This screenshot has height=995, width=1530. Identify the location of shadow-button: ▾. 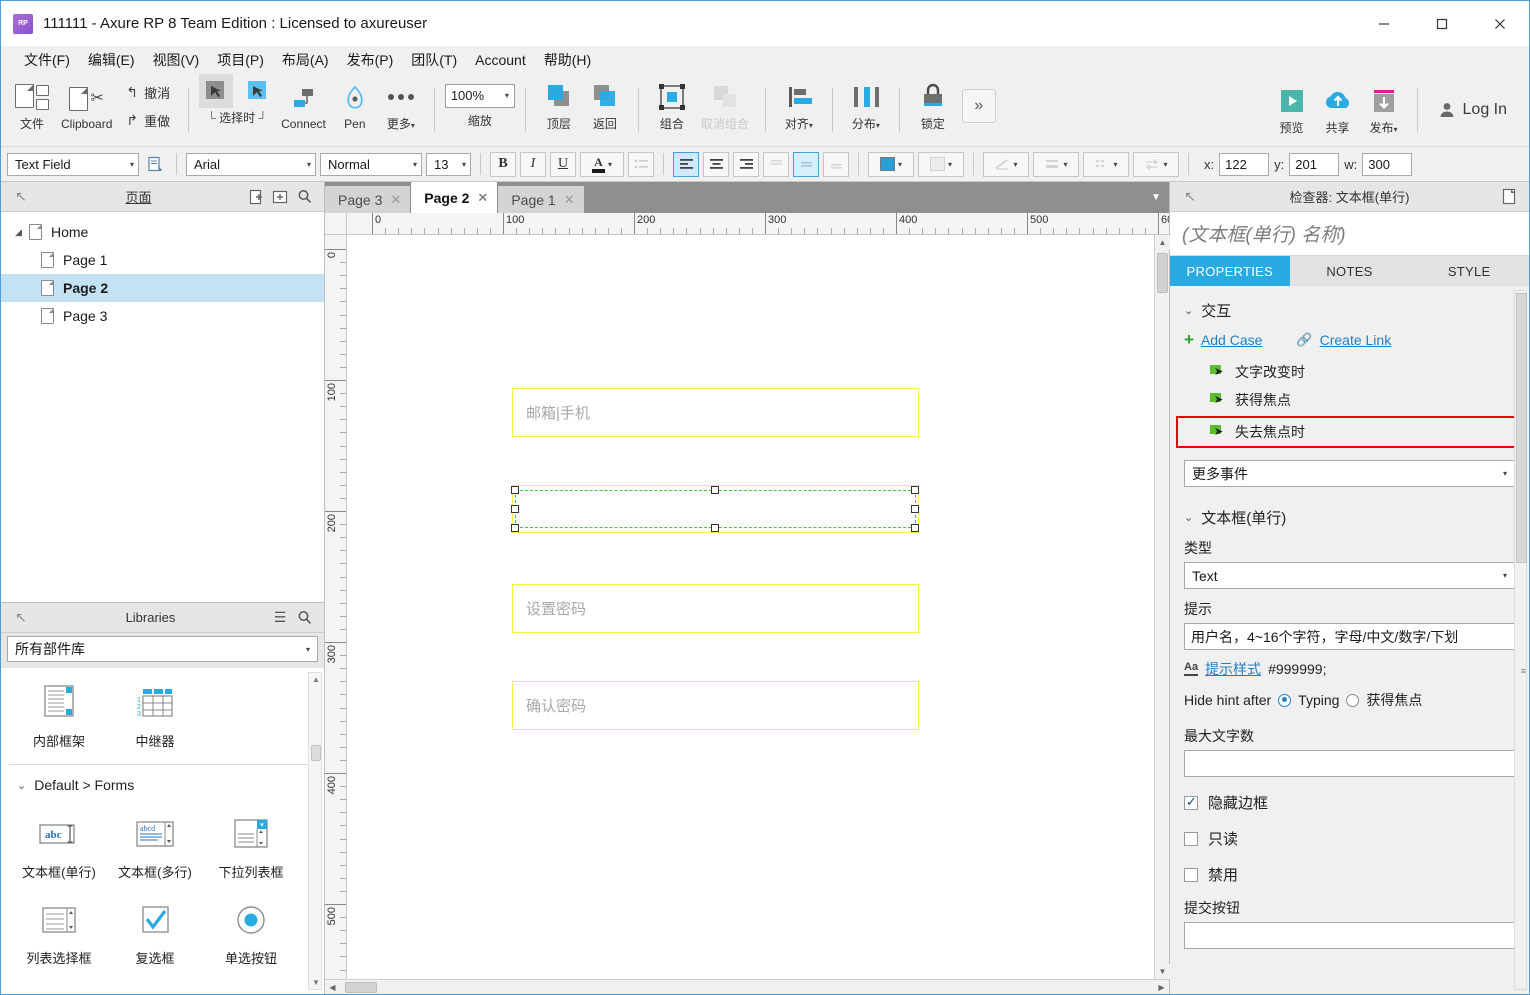
(941, 164).